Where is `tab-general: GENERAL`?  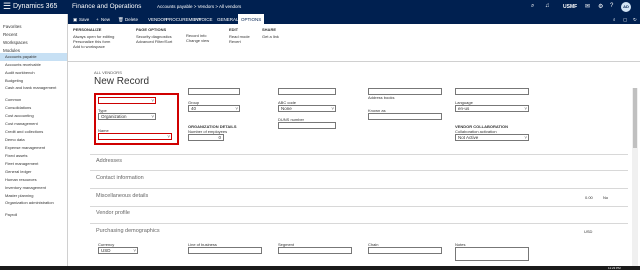
tab-general: GENERAL is located at coordinates (228, 19).